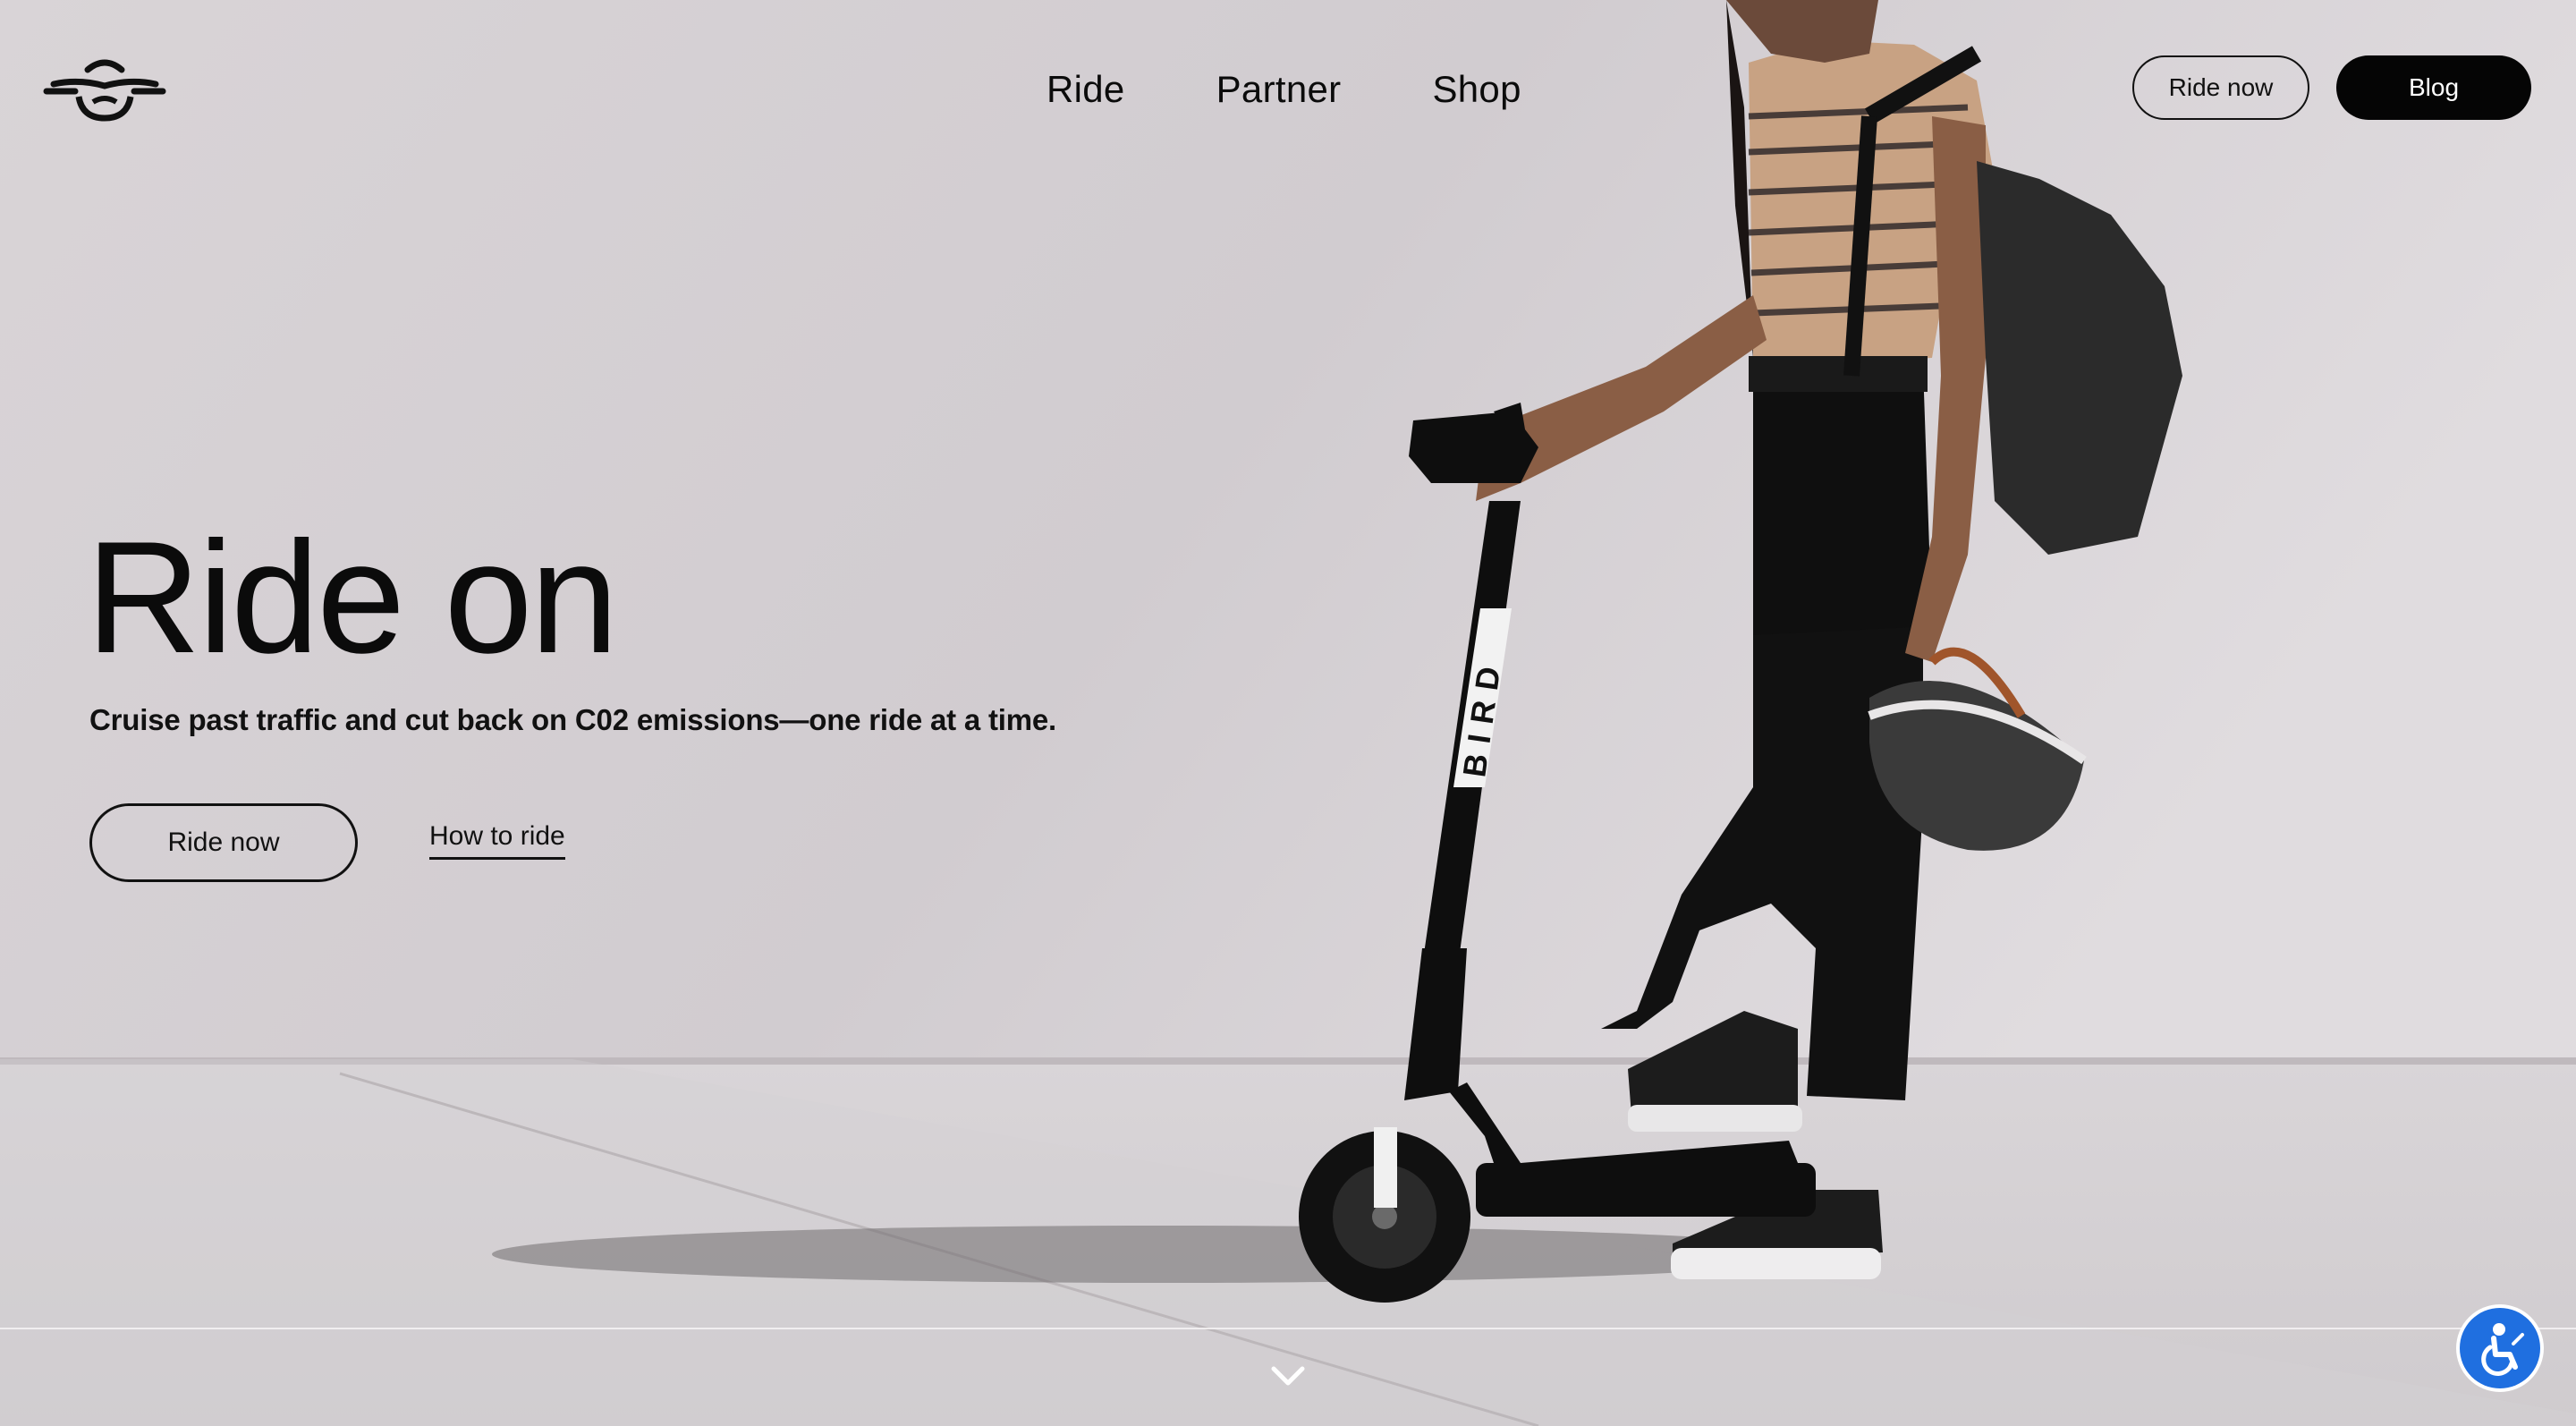 This screenshot has width=2576, height=1426. I want to click on hero-title: Ride on, so click(352, 597).